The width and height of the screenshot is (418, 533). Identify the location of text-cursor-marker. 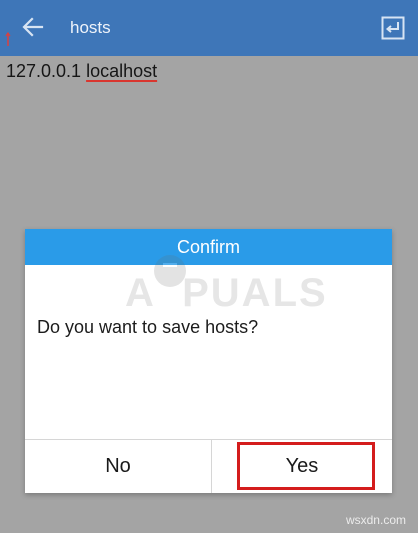
(8, 39).